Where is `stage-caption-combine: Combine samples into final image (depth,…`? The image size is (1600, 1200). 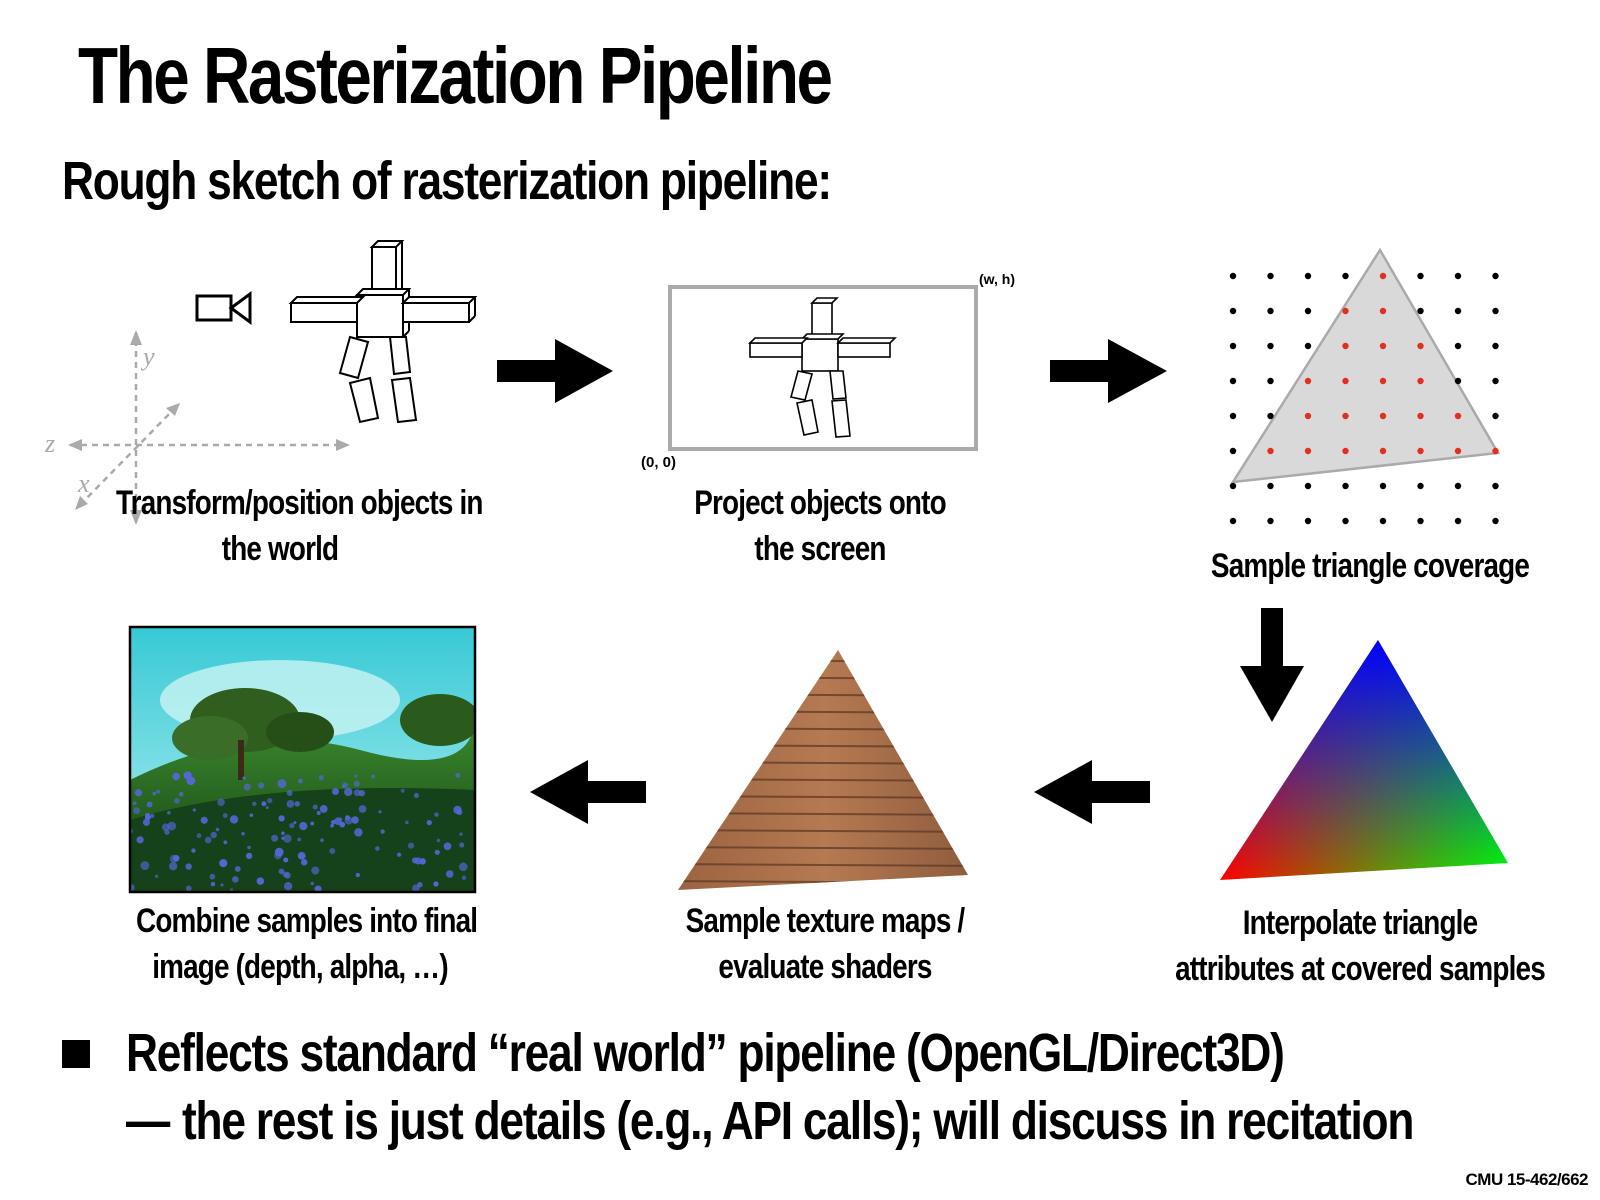 stage-caption-combine: Combine samples into final image (depth,… is located at coordinates (307, 944).